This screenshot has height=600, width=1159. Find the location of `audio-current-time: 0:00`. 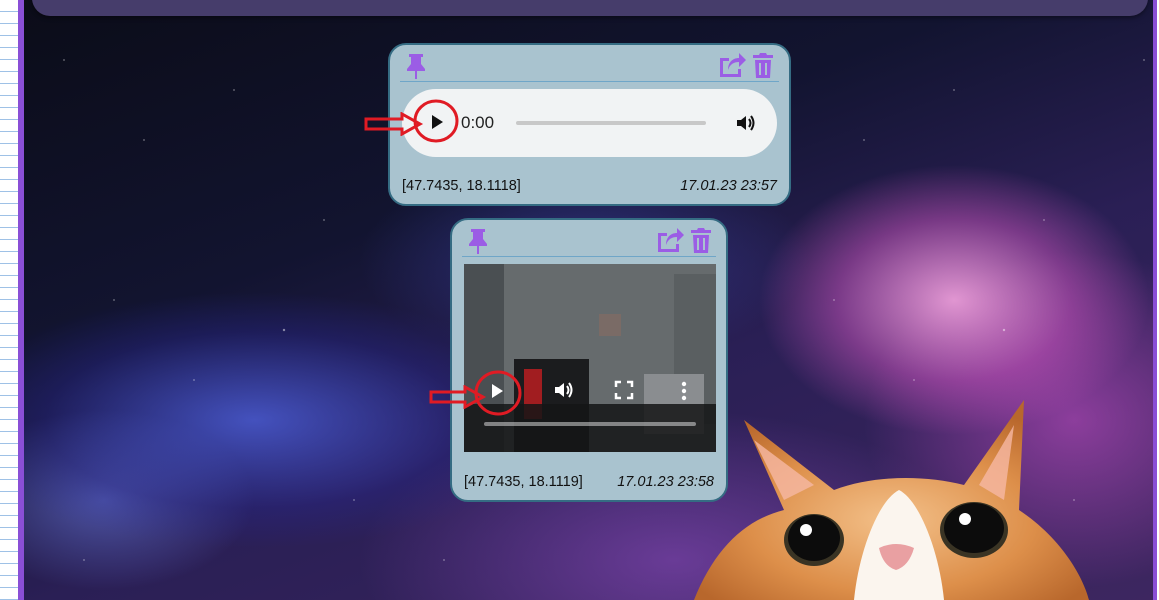

audio-current-time: 0:00 is located at coordinates (478, 122).